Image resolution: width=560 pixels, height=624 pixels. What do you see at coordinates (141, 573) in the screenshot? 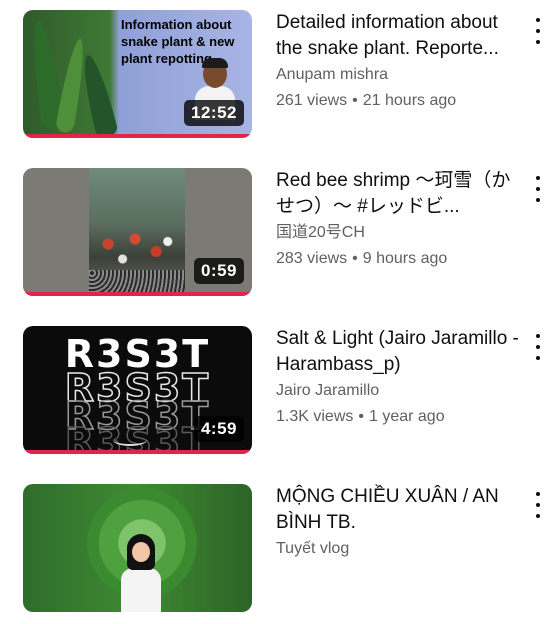
I see `person-image` at bounding box center [141, 573].